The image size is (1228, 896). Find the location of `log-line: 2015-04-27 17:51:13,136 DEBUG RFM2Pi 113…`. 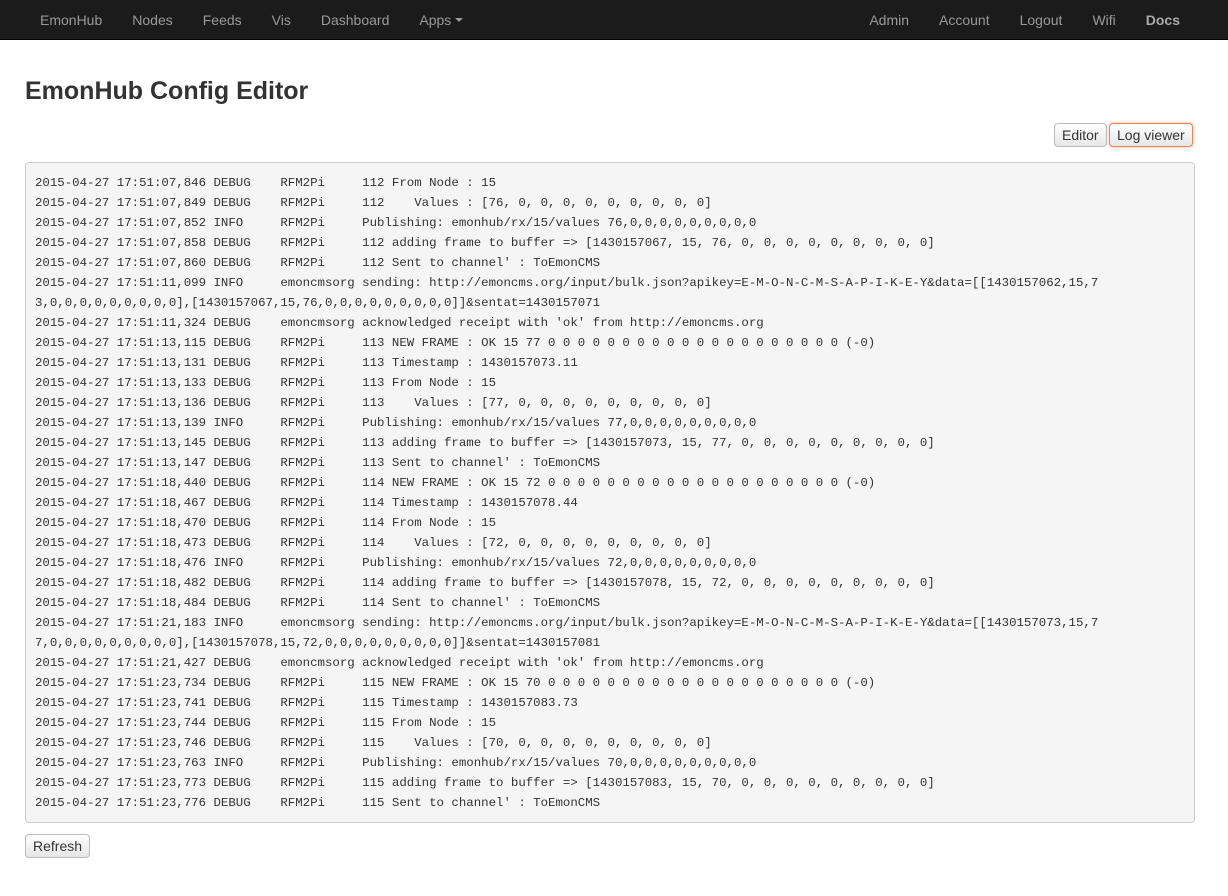

log-line: 2015-04-27 17:51:13,136 DEBUG RFM2Pi 113… is located at coordinates (373, 403).